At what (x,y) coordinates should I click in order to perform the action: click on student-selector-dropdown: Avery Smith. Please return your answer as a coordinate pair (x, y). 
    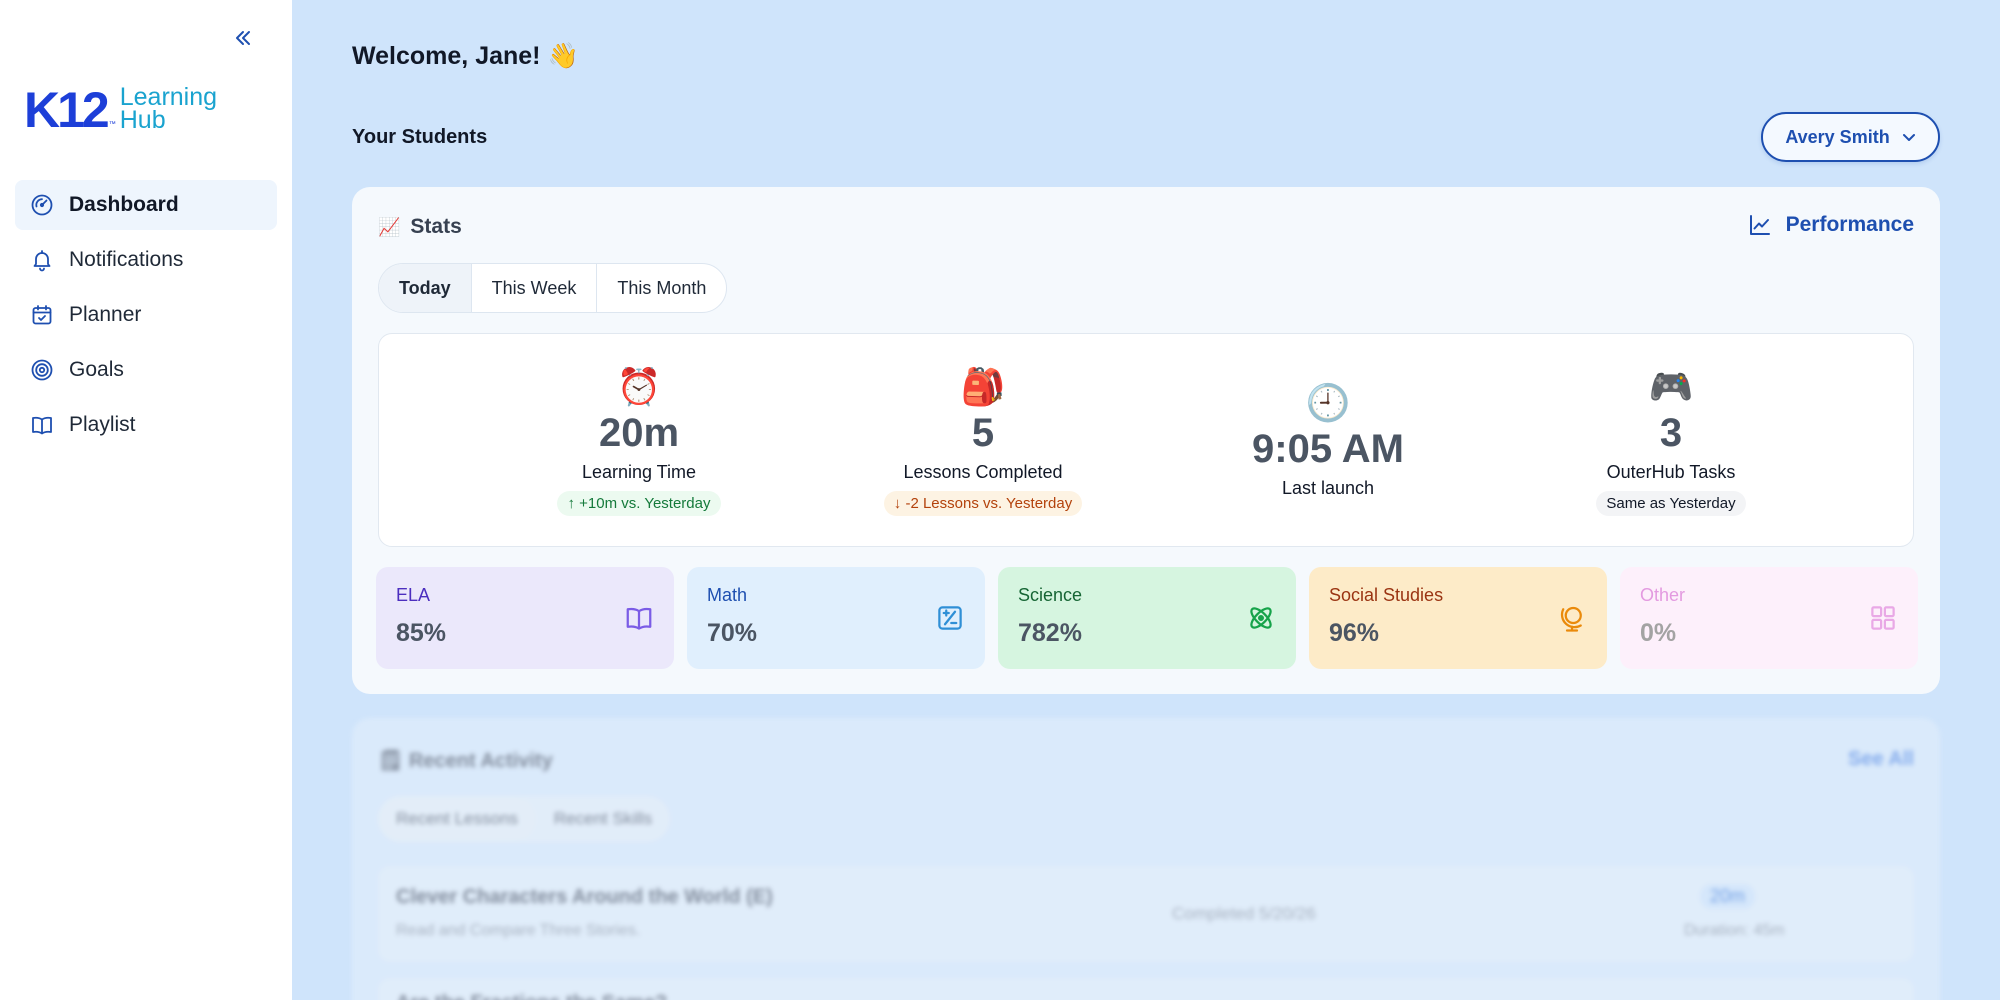
    Looking at the image, I should click on (1850, 137).